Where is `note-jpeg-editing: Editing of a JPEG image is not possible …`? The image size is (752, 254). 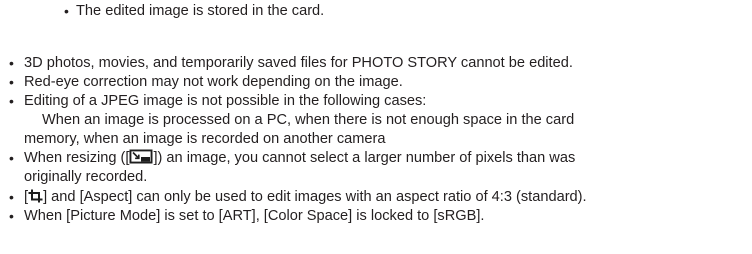
note-jpeg-editing: Editing of a JPEG image is not possible … is located at coordinates (225, 101).